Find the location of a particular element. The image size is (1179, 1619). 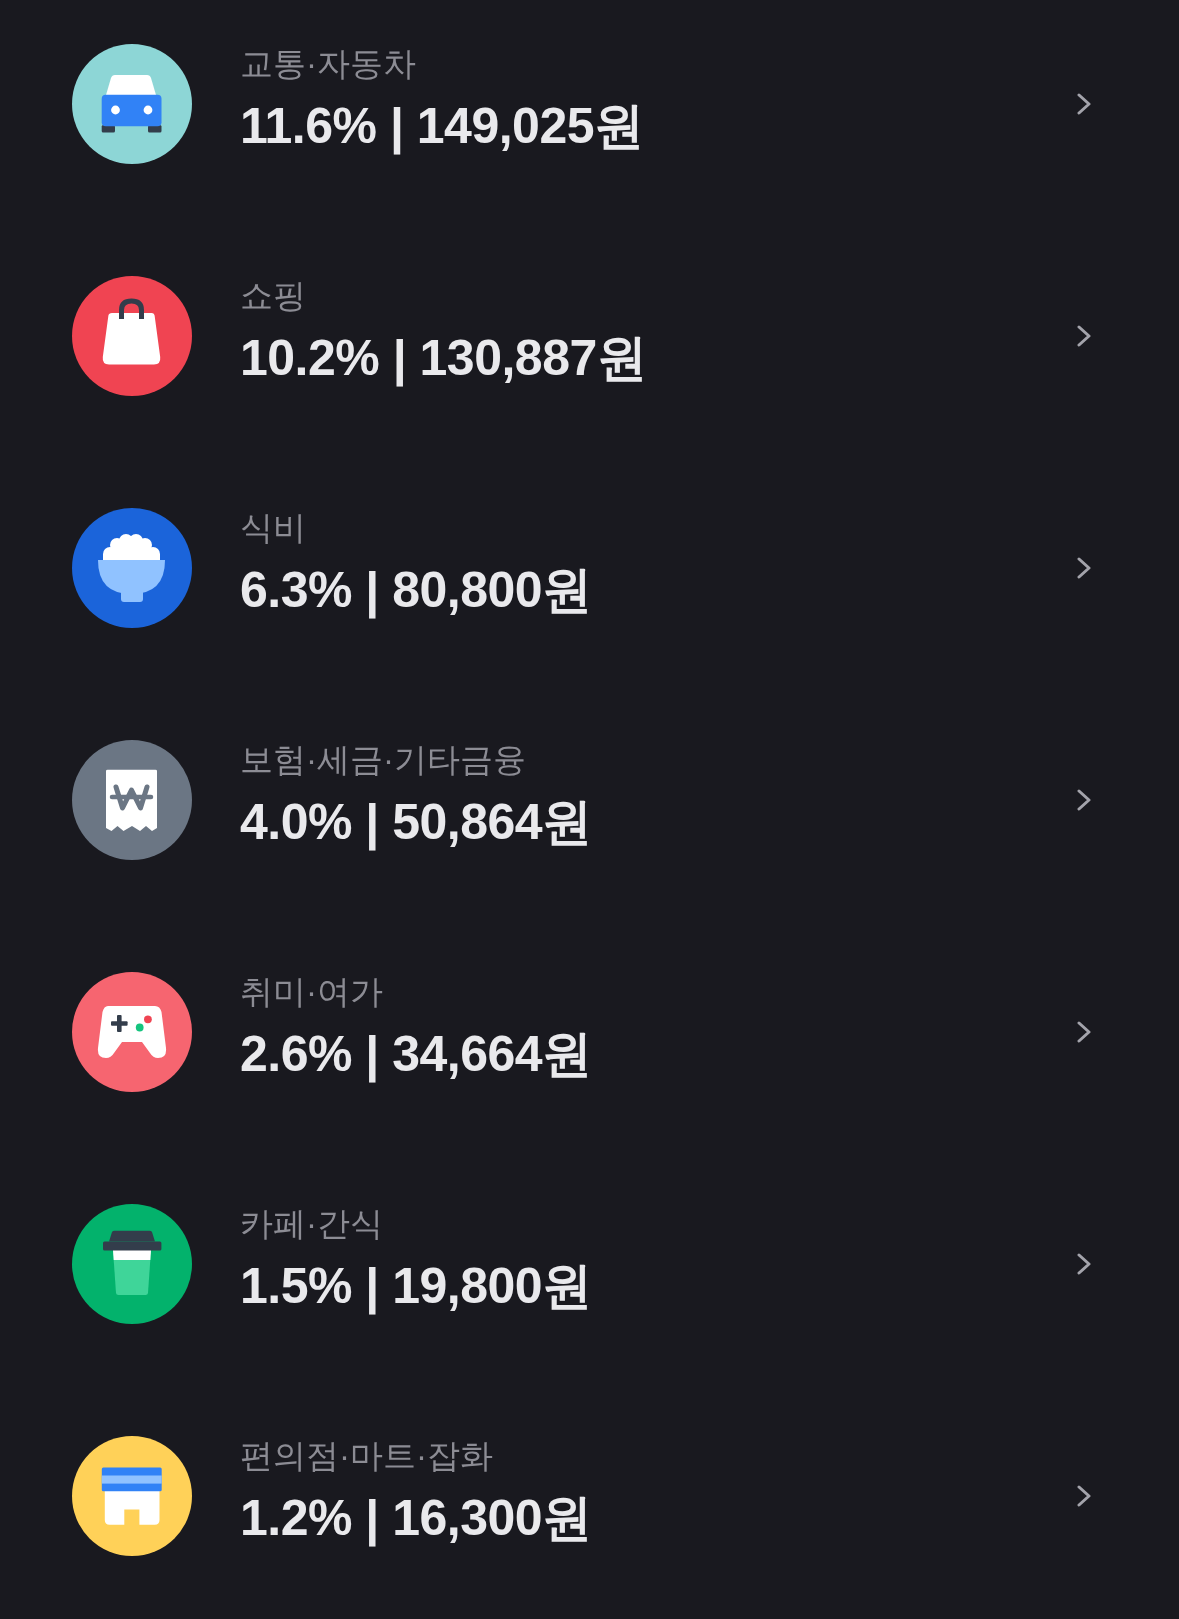

gamepad-icon is located at coordinates (132, 1032).